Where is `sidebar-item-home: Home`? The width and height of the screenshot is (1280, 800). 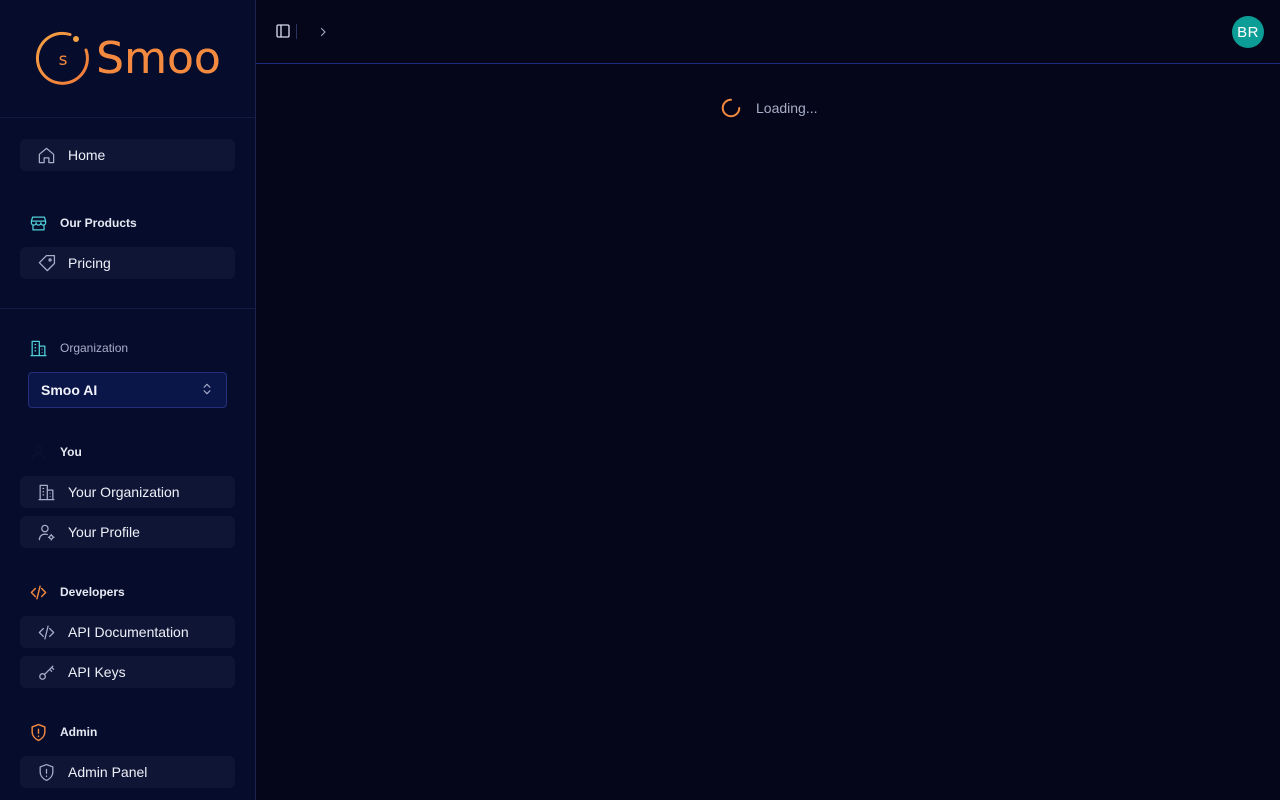
sidebar-item-home: Home is located at coordinates (127, 155).